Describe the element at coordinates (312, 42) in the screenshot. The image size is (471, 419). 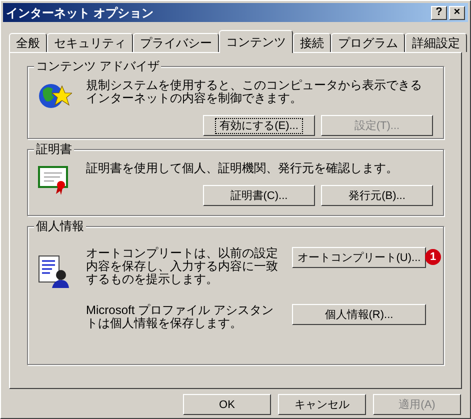
I see `tab: 接続` at that location.